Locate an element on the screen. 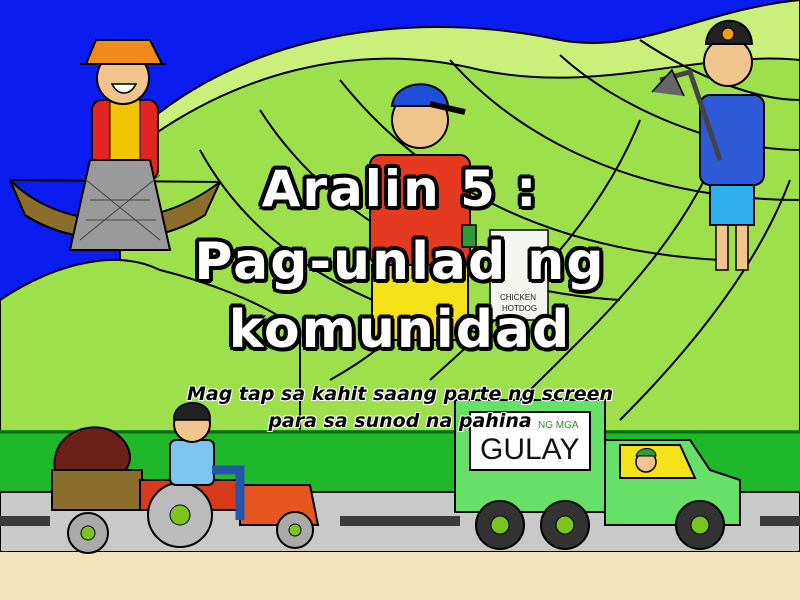 The width and height of the screenshot is (800, 600). truck-label: GULAY is located at coordinates (529, 449).